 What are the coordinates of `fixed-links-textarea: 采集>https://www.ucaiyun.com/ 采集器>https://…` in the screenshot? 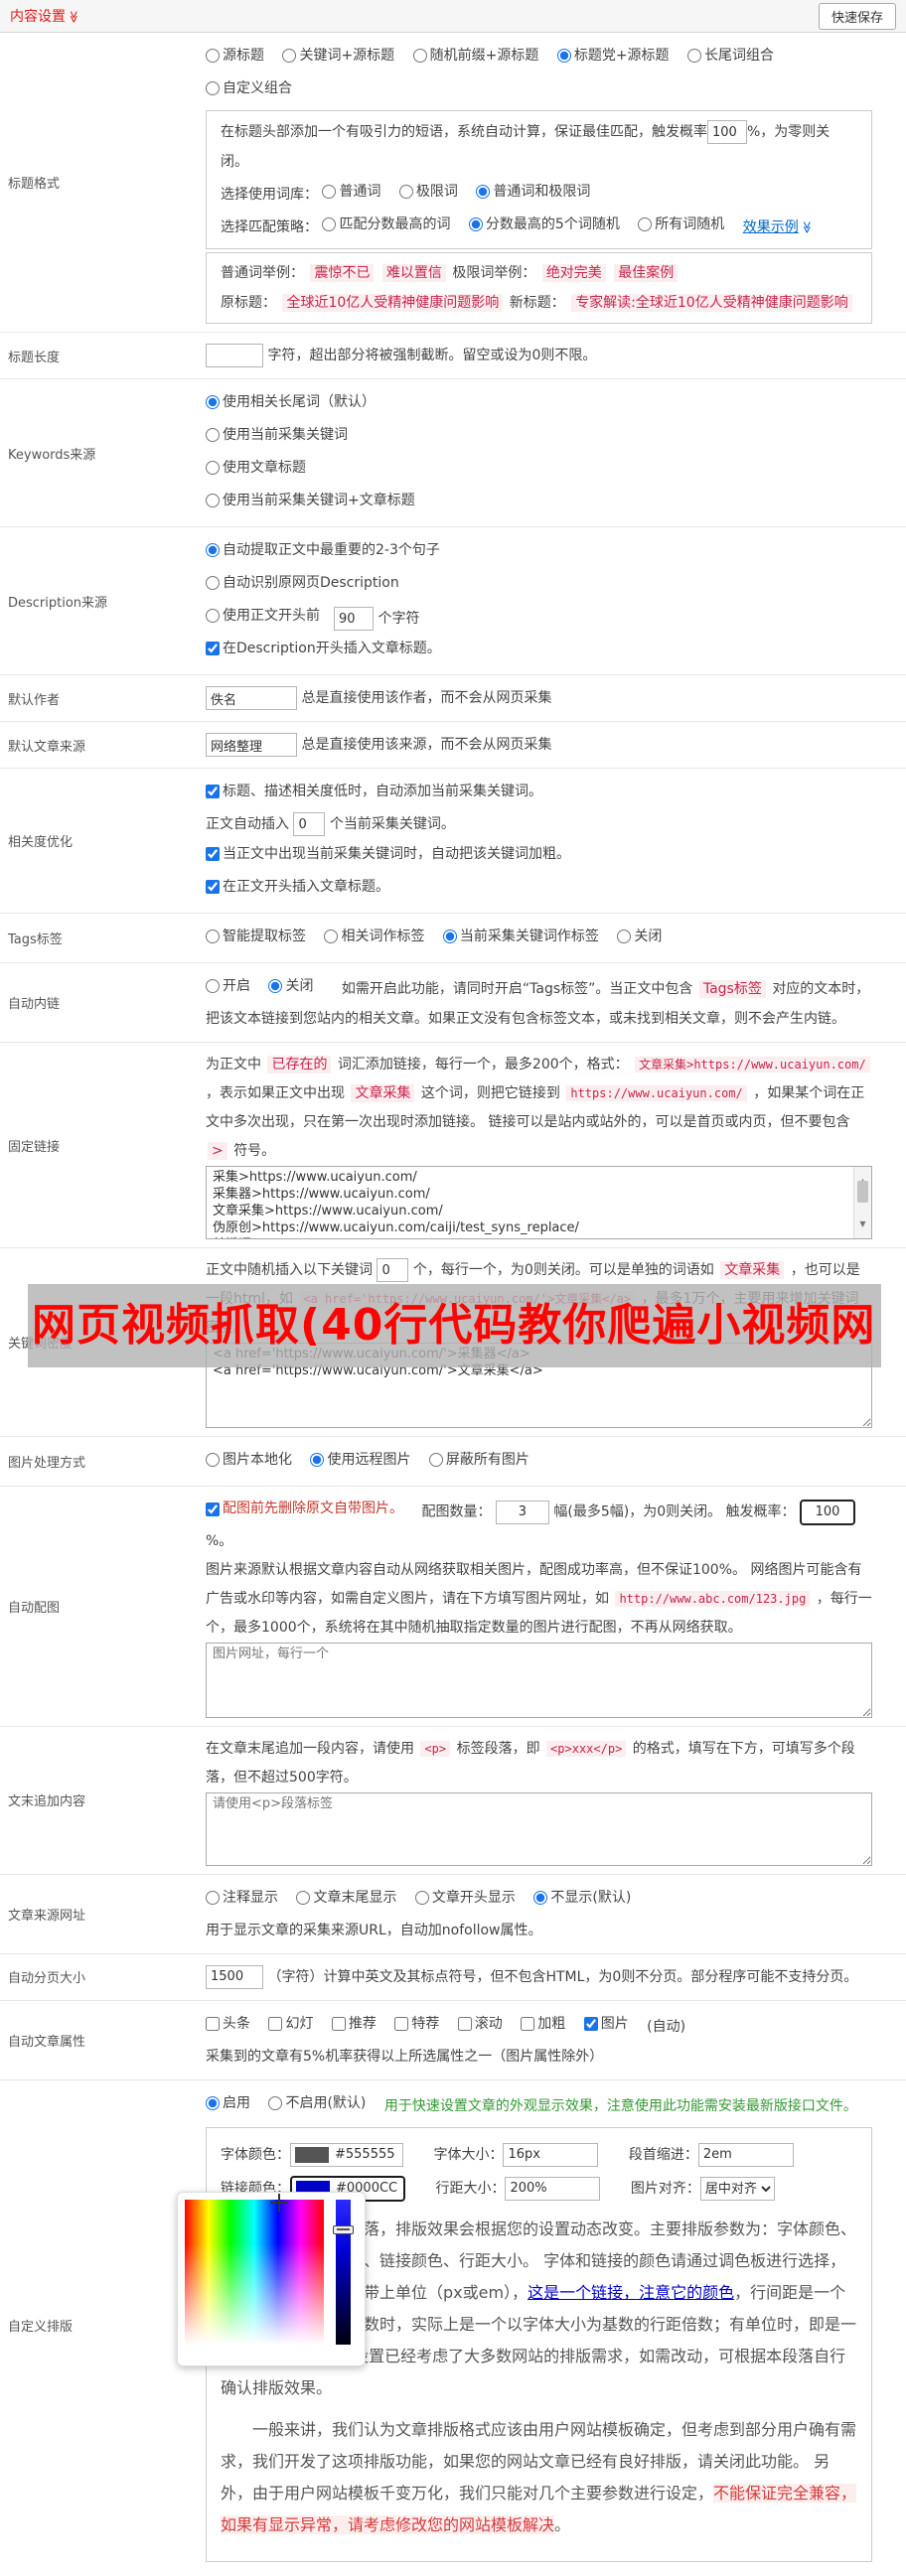 It's located at (539, 1203).